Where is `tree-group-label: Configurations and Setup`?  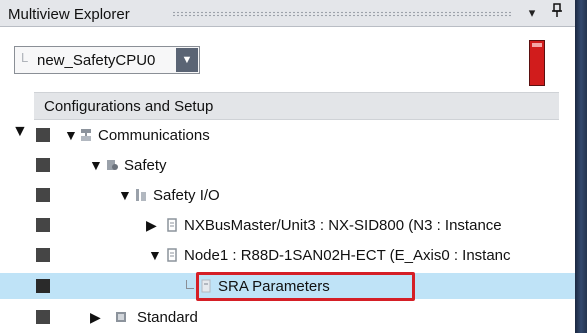
tree-group-label: Configurations and Setup is located at coordinates (129, 106).